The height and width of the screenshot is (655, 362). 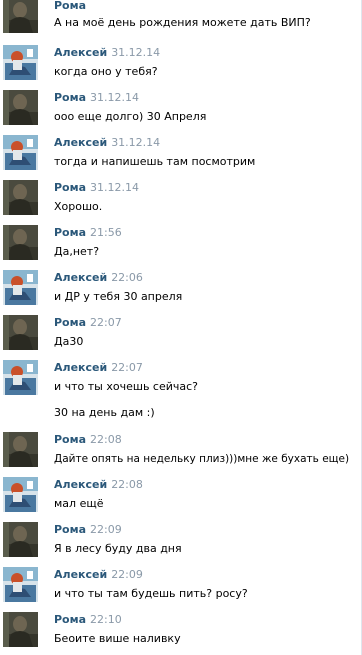 What do you see at coordinates (88, 233) in the screenshot?
I see `message-header: Рома 21:56` at bounding box center [88, 233].